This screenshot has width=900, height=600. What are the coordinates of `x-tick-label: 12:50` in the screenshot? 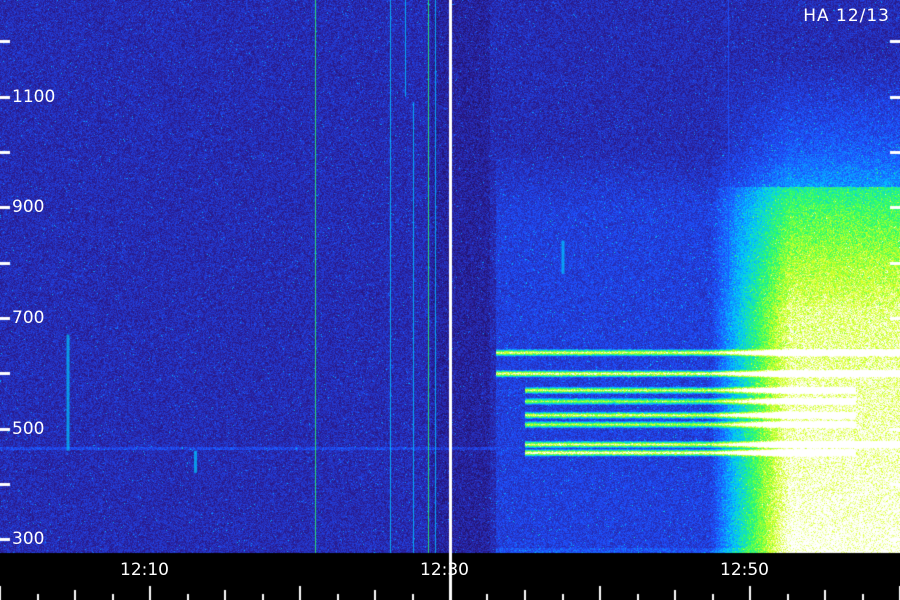 It's located at (744, 570).